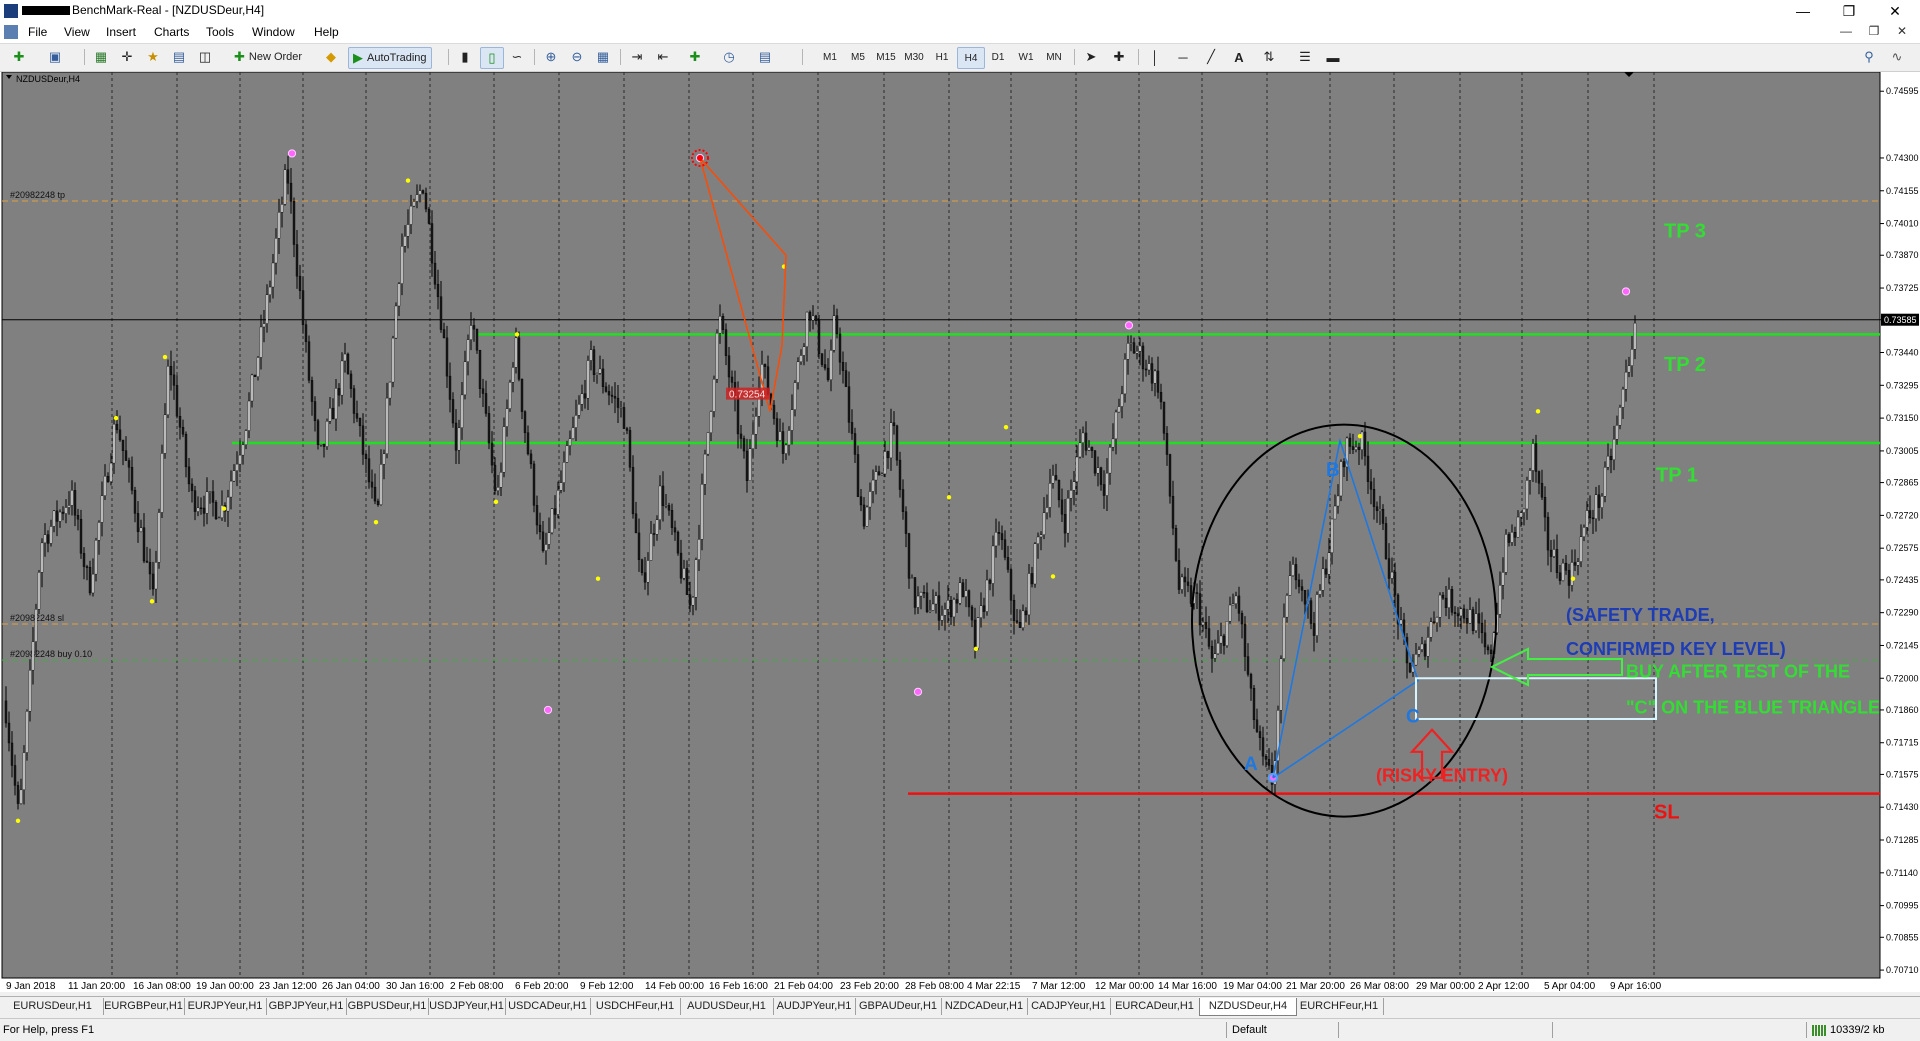 This screenshot has height=1041, width=1920. Describe the element at coordinates (1248, 1007) in the screenshot. I see `chart-tab: NZDUSDeur,H4` at that location.